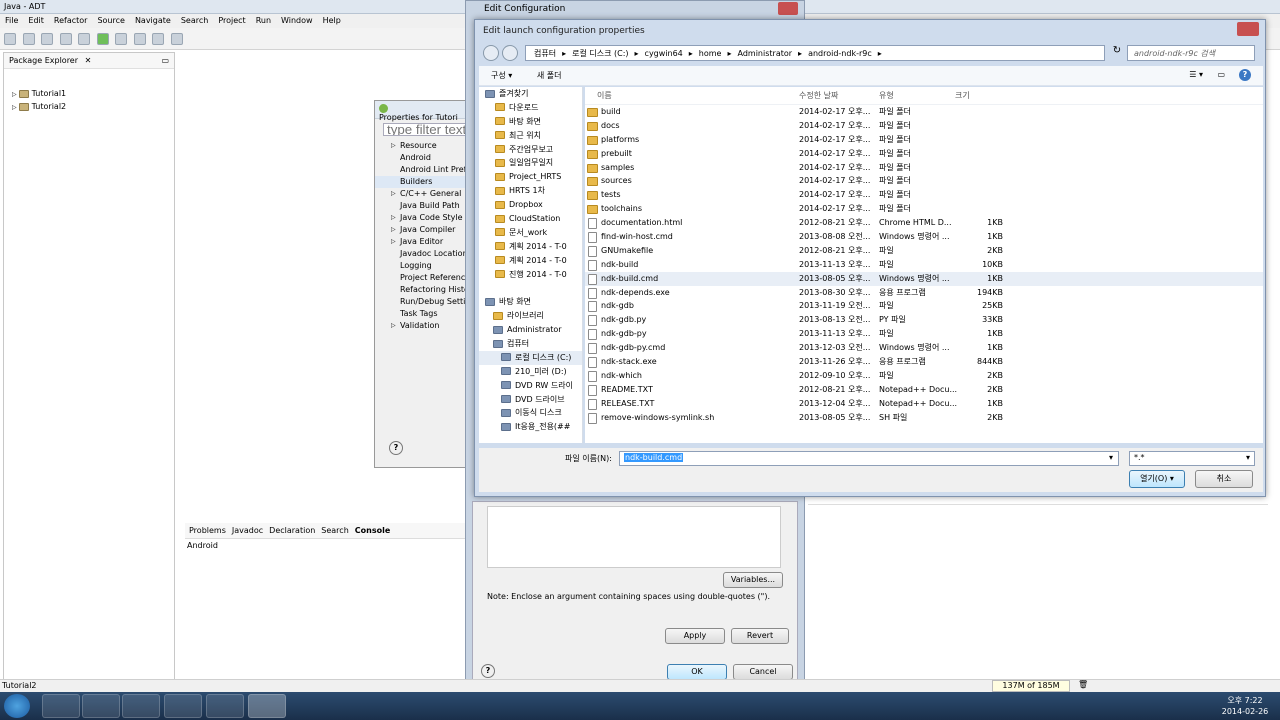 This screenshot has height=720, width=1280. What do you see at coordinates (297, 20) in the screenshot?
I see `menu-item: Window` at bounding box center [297, 20].